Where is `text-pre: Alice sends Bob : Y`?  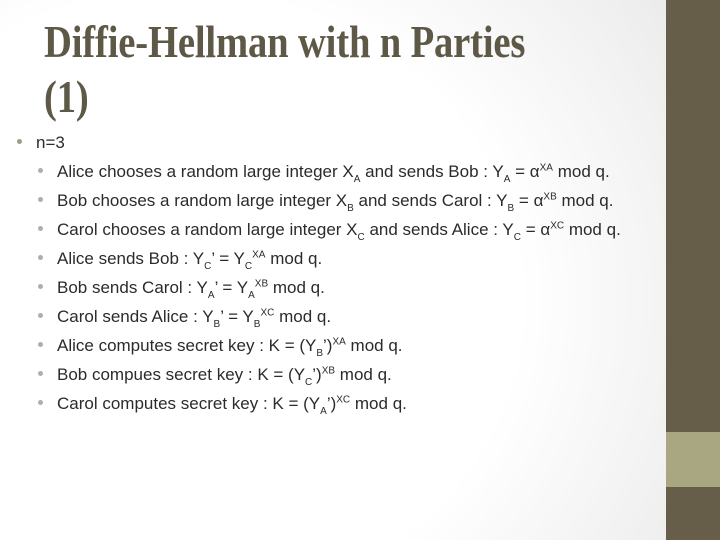
text-pre: Alice sends Bob : Y is located at coordinates (131, 258).